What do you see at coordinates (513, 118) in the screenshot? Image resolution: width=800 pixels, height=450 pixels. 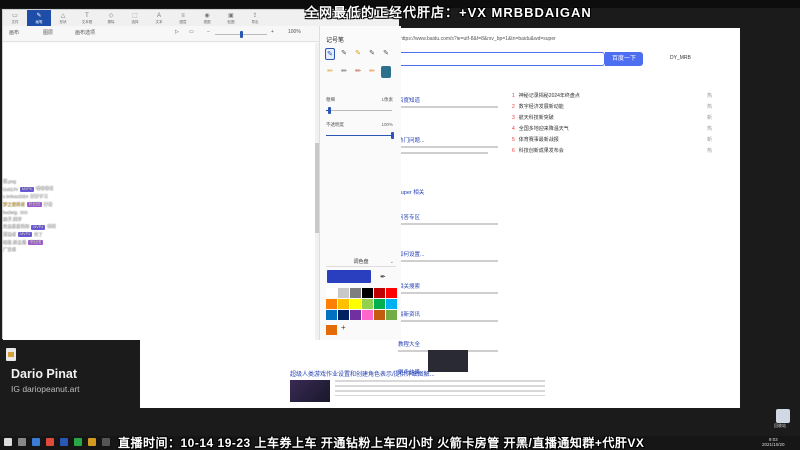 I see `hot-list-rank: 3` at bounding box center [513, 118].